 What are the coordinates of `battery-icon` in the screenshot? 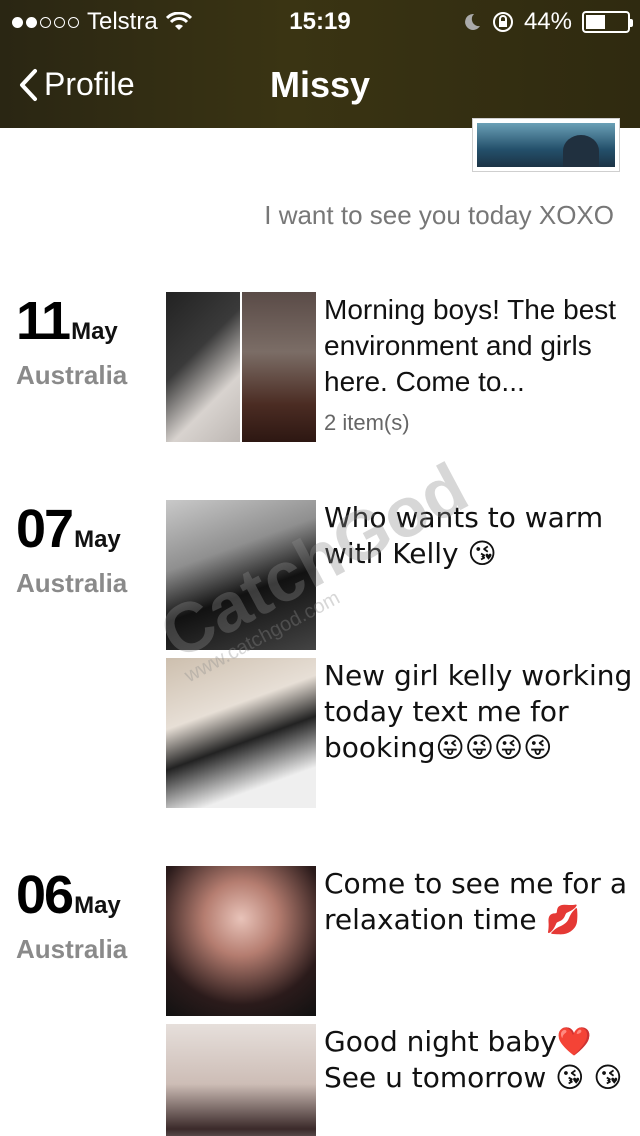 It's located at (607, 22).